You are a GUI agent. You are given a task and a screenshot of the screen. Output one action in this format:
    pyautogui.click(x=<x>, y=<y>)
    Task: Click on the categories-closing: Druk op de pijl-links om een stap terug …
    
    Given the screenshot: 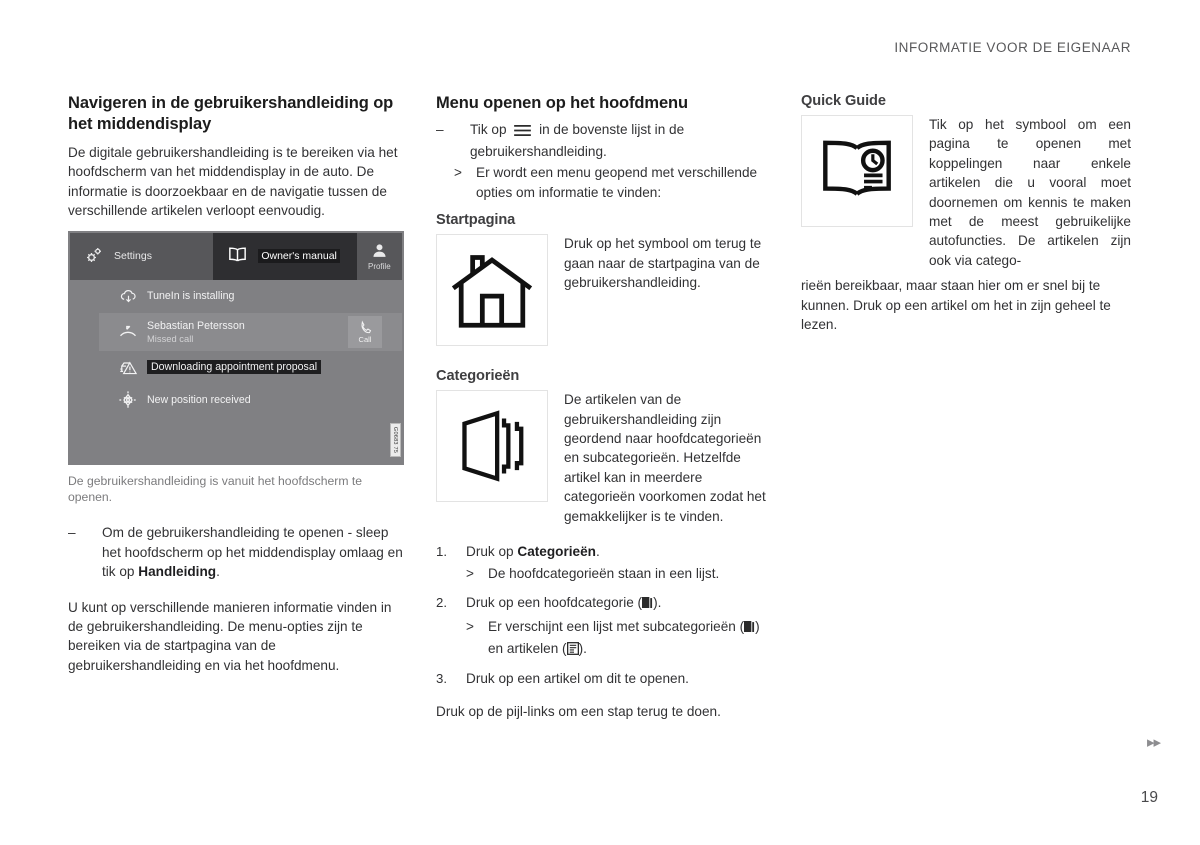 What is the action you would take?
    pyautogui.click(x=578, y=712)
    